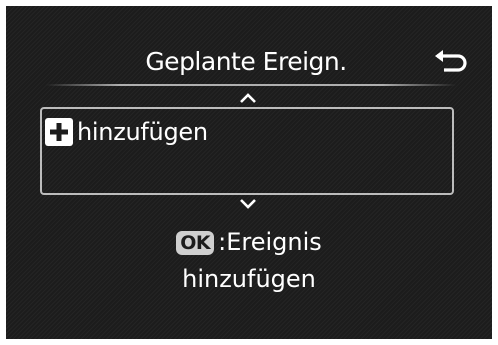  Describe the element at coordinates (270, 242) in the screenshot. I see `hint-action-text: :Ereignis` at that location.